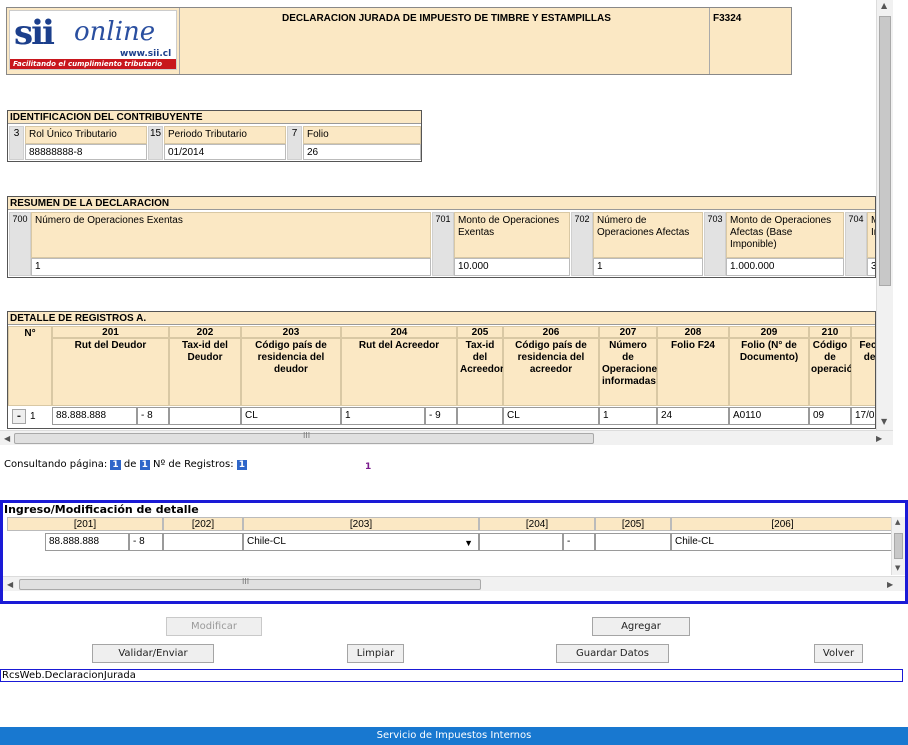 This screenshot has height=745, width=908. What do you see at coordinates (361, 542) in the screenshot?
I see `ingreso-pais-select: Chile-CL ▼` at bounding box center [361, 542].